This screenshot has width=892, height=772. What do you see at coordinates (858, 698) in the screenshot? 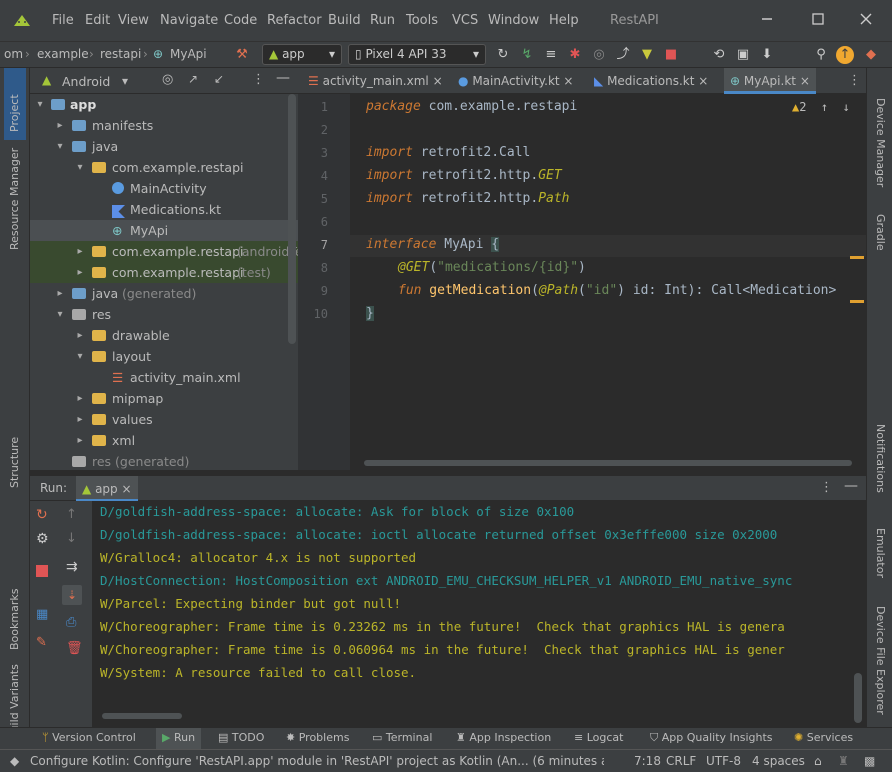
I see `console-scrollbar` at bounding box center [858, 698].